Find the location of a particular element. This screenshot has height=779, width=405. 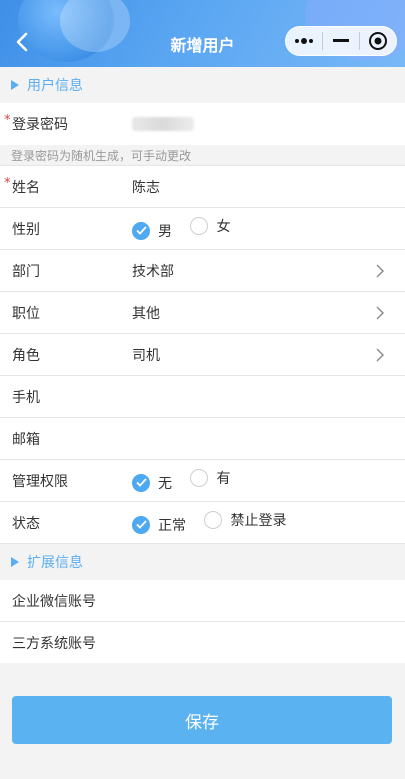

field-label: 企业微信账号 is located at coordinates (54, 601).